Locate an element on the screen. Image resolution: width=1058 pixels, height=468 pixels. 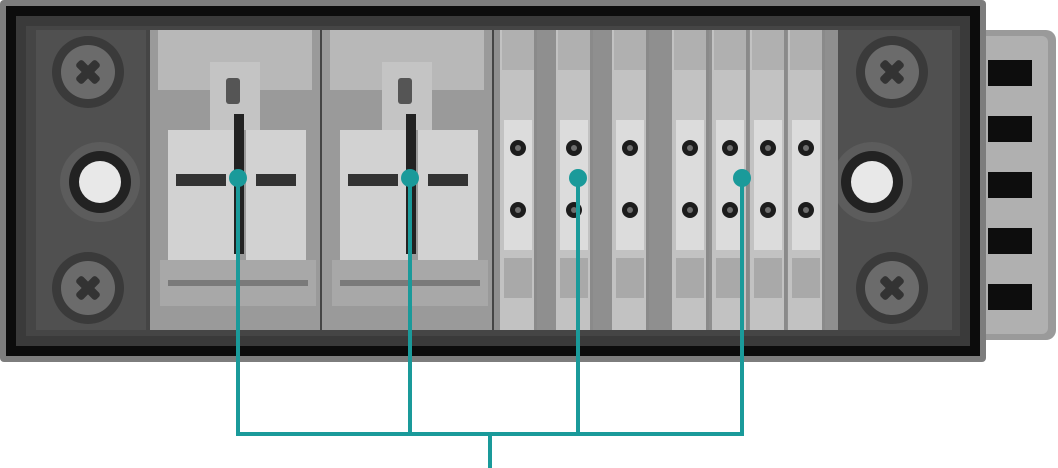
left-end-cap is located at coordinates (91, 180).